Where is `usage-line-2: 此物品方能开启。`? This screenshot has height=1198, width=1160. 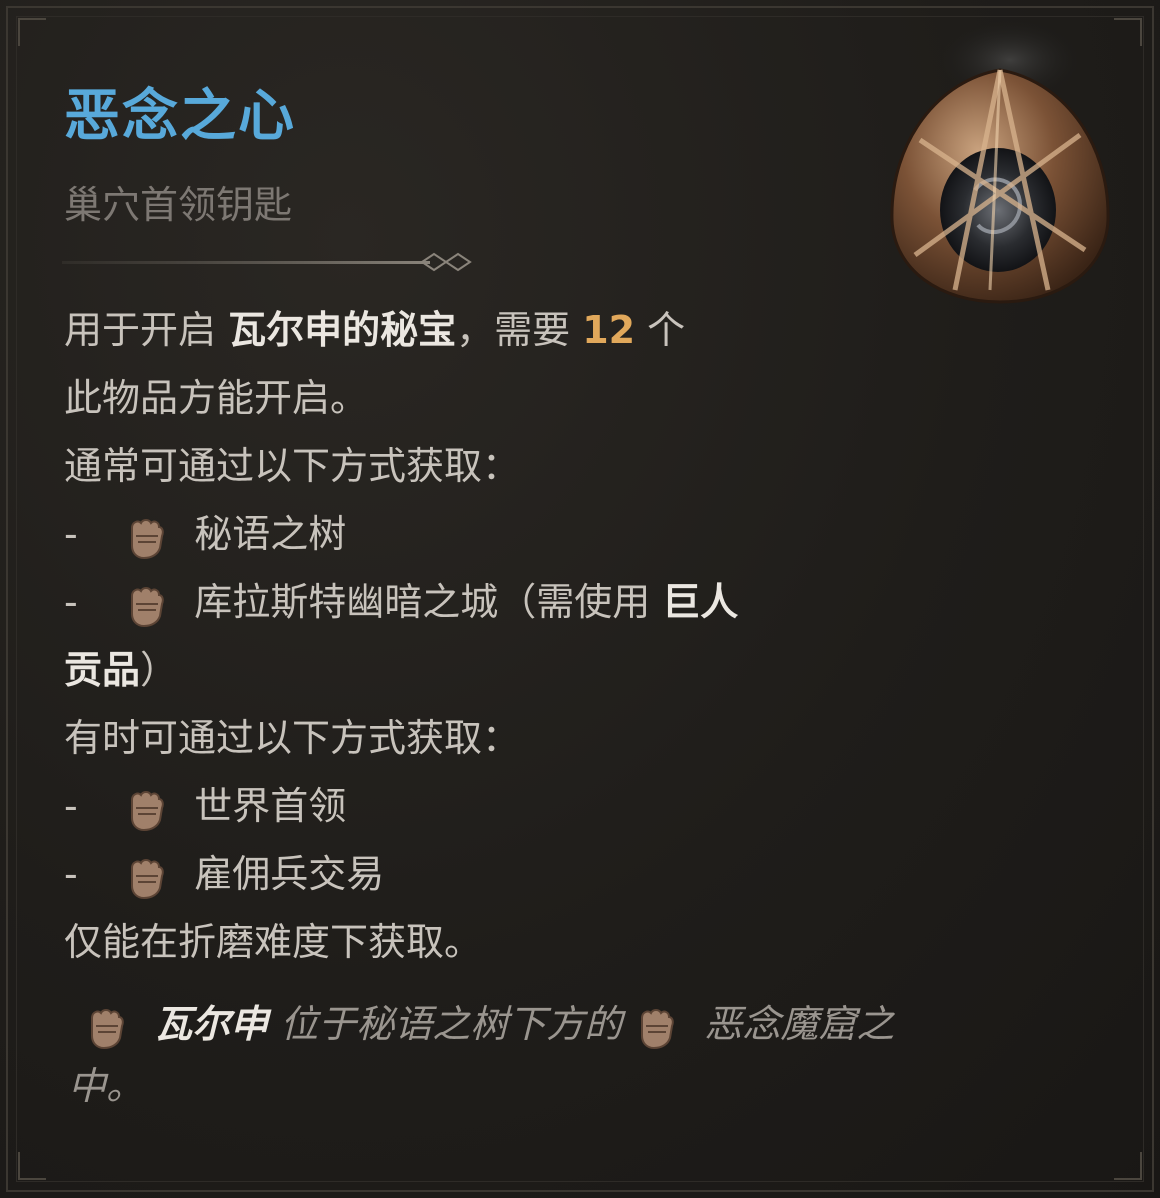
usage-line-2: 此物品方能开启。 is located at coordinates (216, 398).